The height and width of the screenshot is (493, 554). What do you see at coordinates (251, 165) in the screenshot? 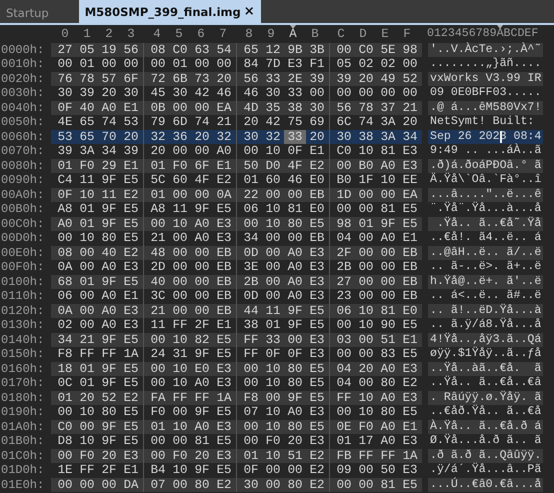
I see `hex-byte: 50` at bounding box center [251, 165].